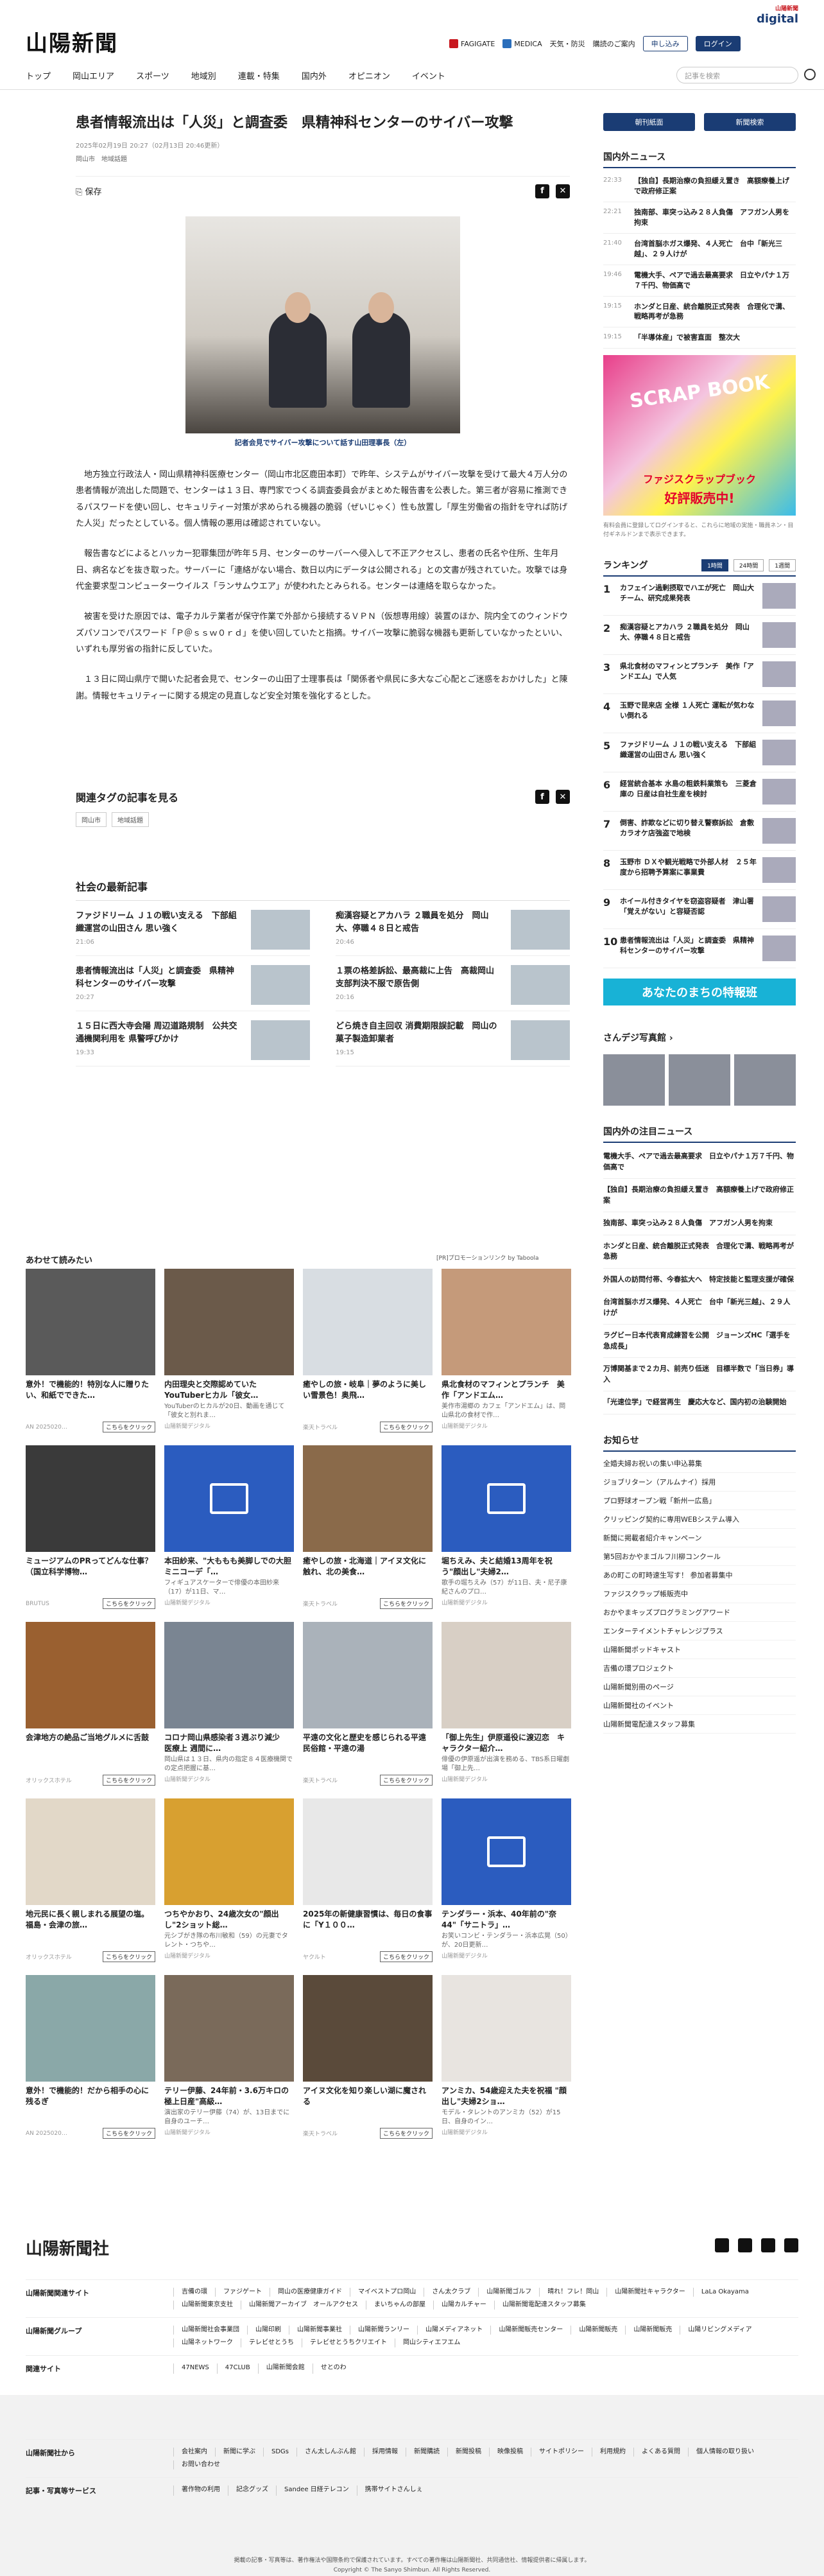 The image size is (824, 2576). I want to click on social-news-item: 痴漢容疑とアカハラ ２職員を処分 岡山大、停職４８日と戒告 20:46, so click(453, 929).